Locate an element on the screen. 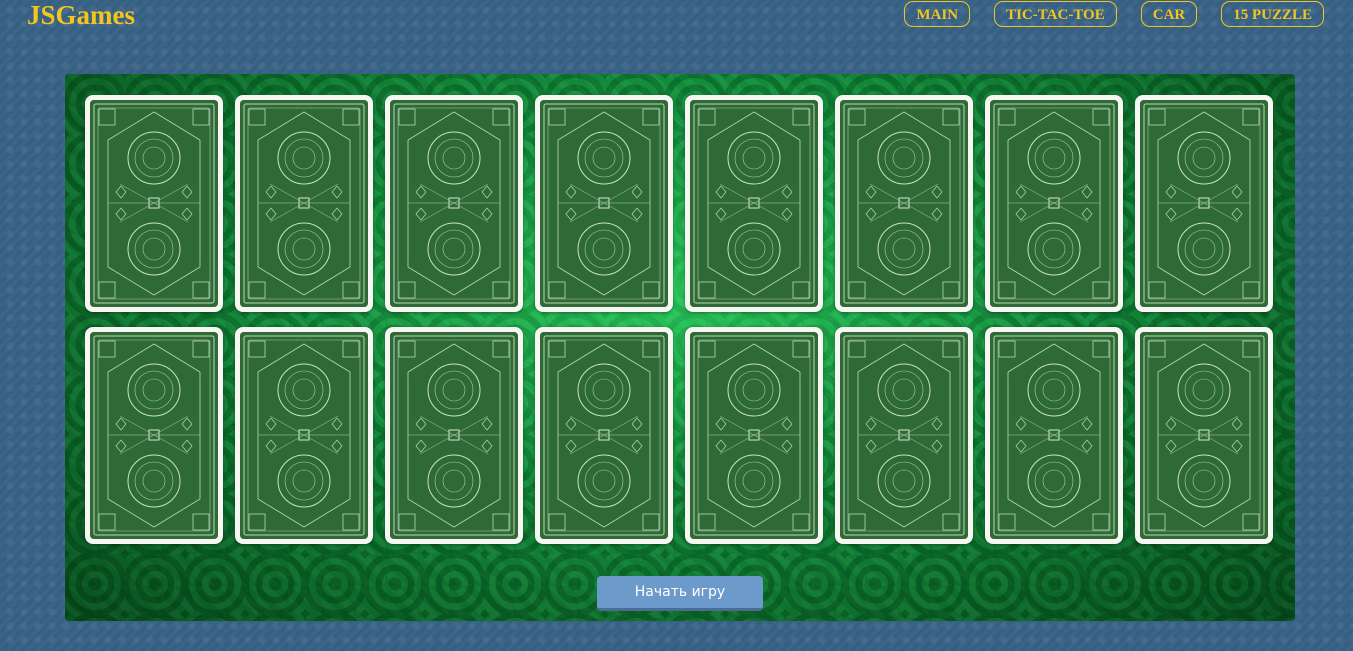  top-nav: MAIN TIC-TAC-TOE CAR 15 PUZZLE is located at coordinates (1114, 14).